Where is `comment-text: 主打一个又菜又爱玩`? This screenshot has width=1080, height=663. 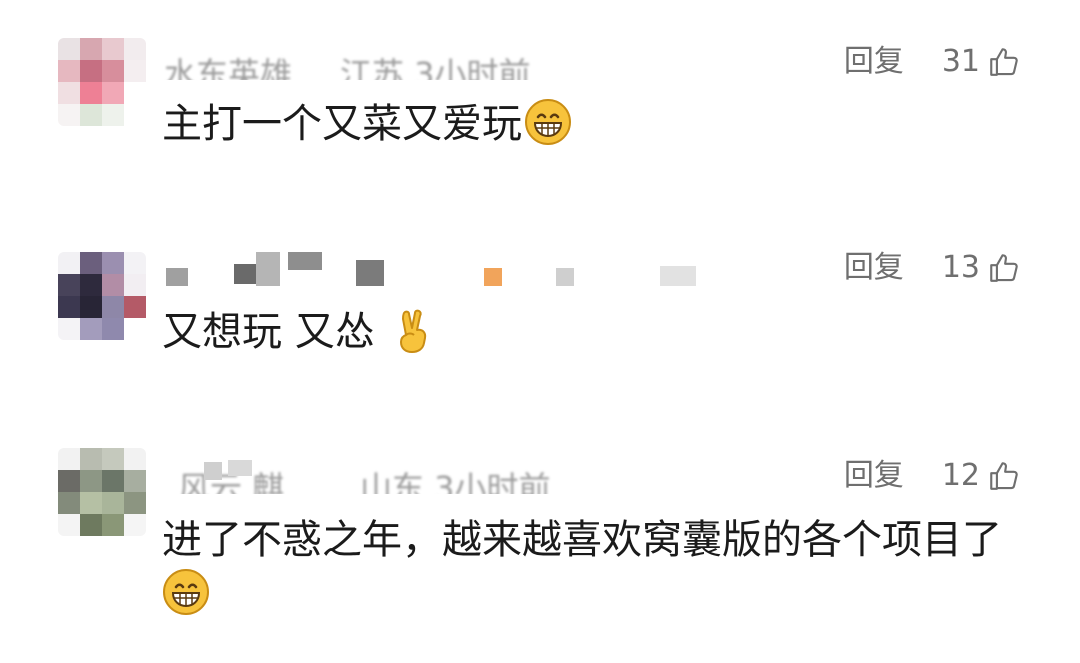
comment-text: 主打一个又菜又爱玩 is located at coordinates (367, 124).